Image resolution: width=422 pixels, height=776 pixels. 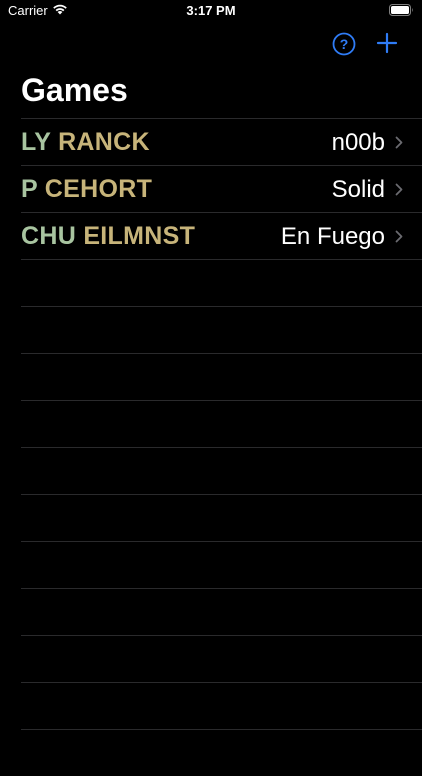 I want to click on status-time: 3:17 PM, so click(x=211, y=10).